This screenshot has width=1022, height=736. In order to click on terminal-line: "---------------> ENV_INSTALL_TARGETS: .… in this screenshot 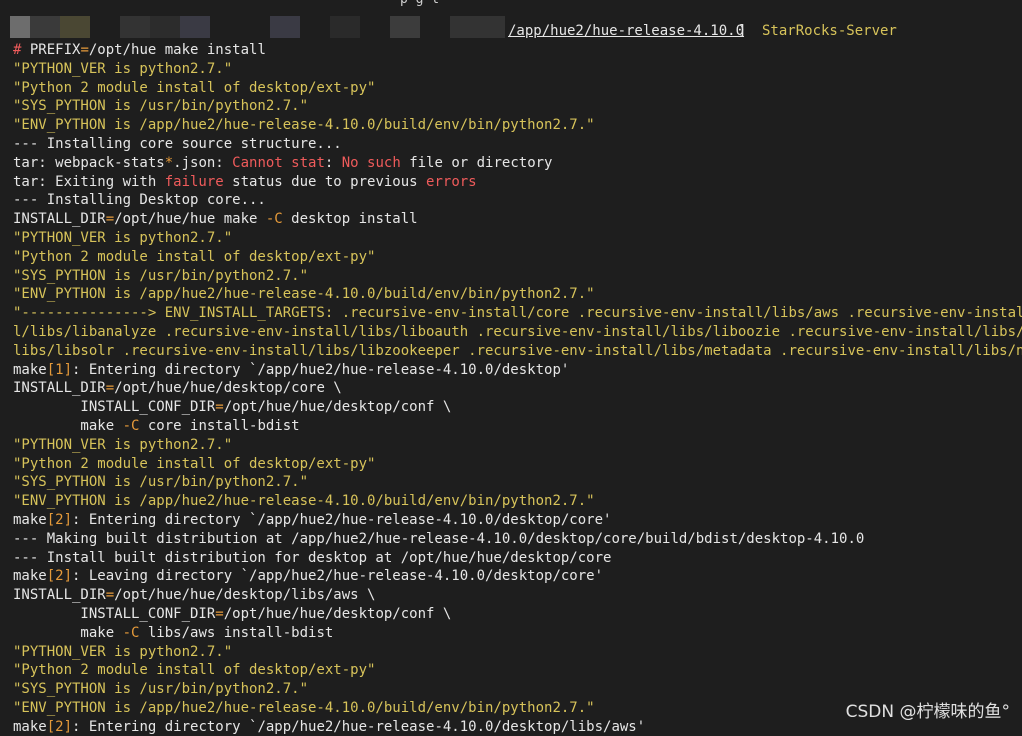, I will do `click(517, 313)`.